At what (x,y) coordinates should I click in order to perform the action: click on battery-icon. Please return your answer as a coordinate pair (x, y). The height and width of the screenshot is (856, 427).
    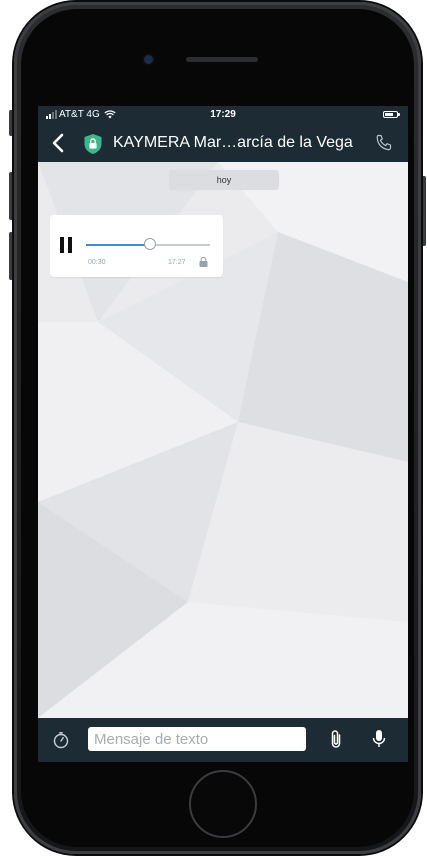
    Looking at the image, I should click on (391, 114).